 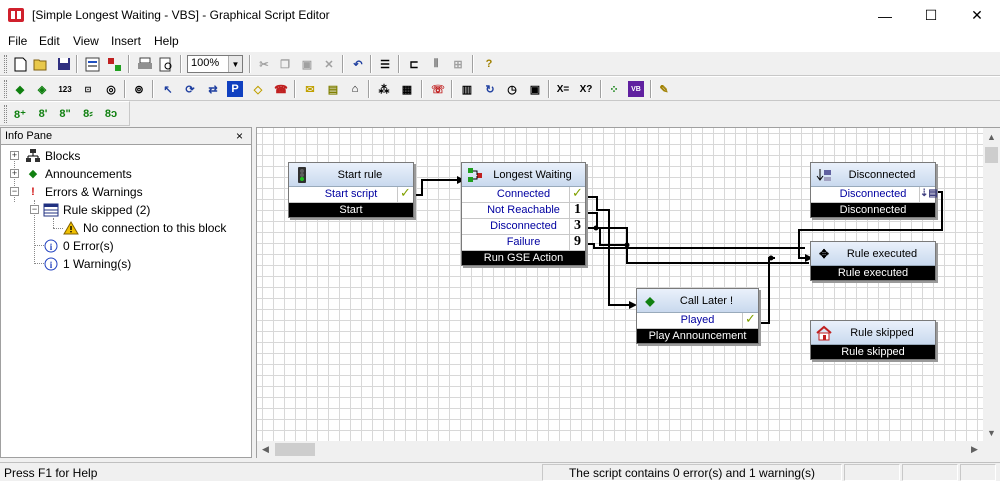 I want to click on block-call-later: ◆ Call Later ! Played ✓ Play Announcement, so click(x=697, y=316).